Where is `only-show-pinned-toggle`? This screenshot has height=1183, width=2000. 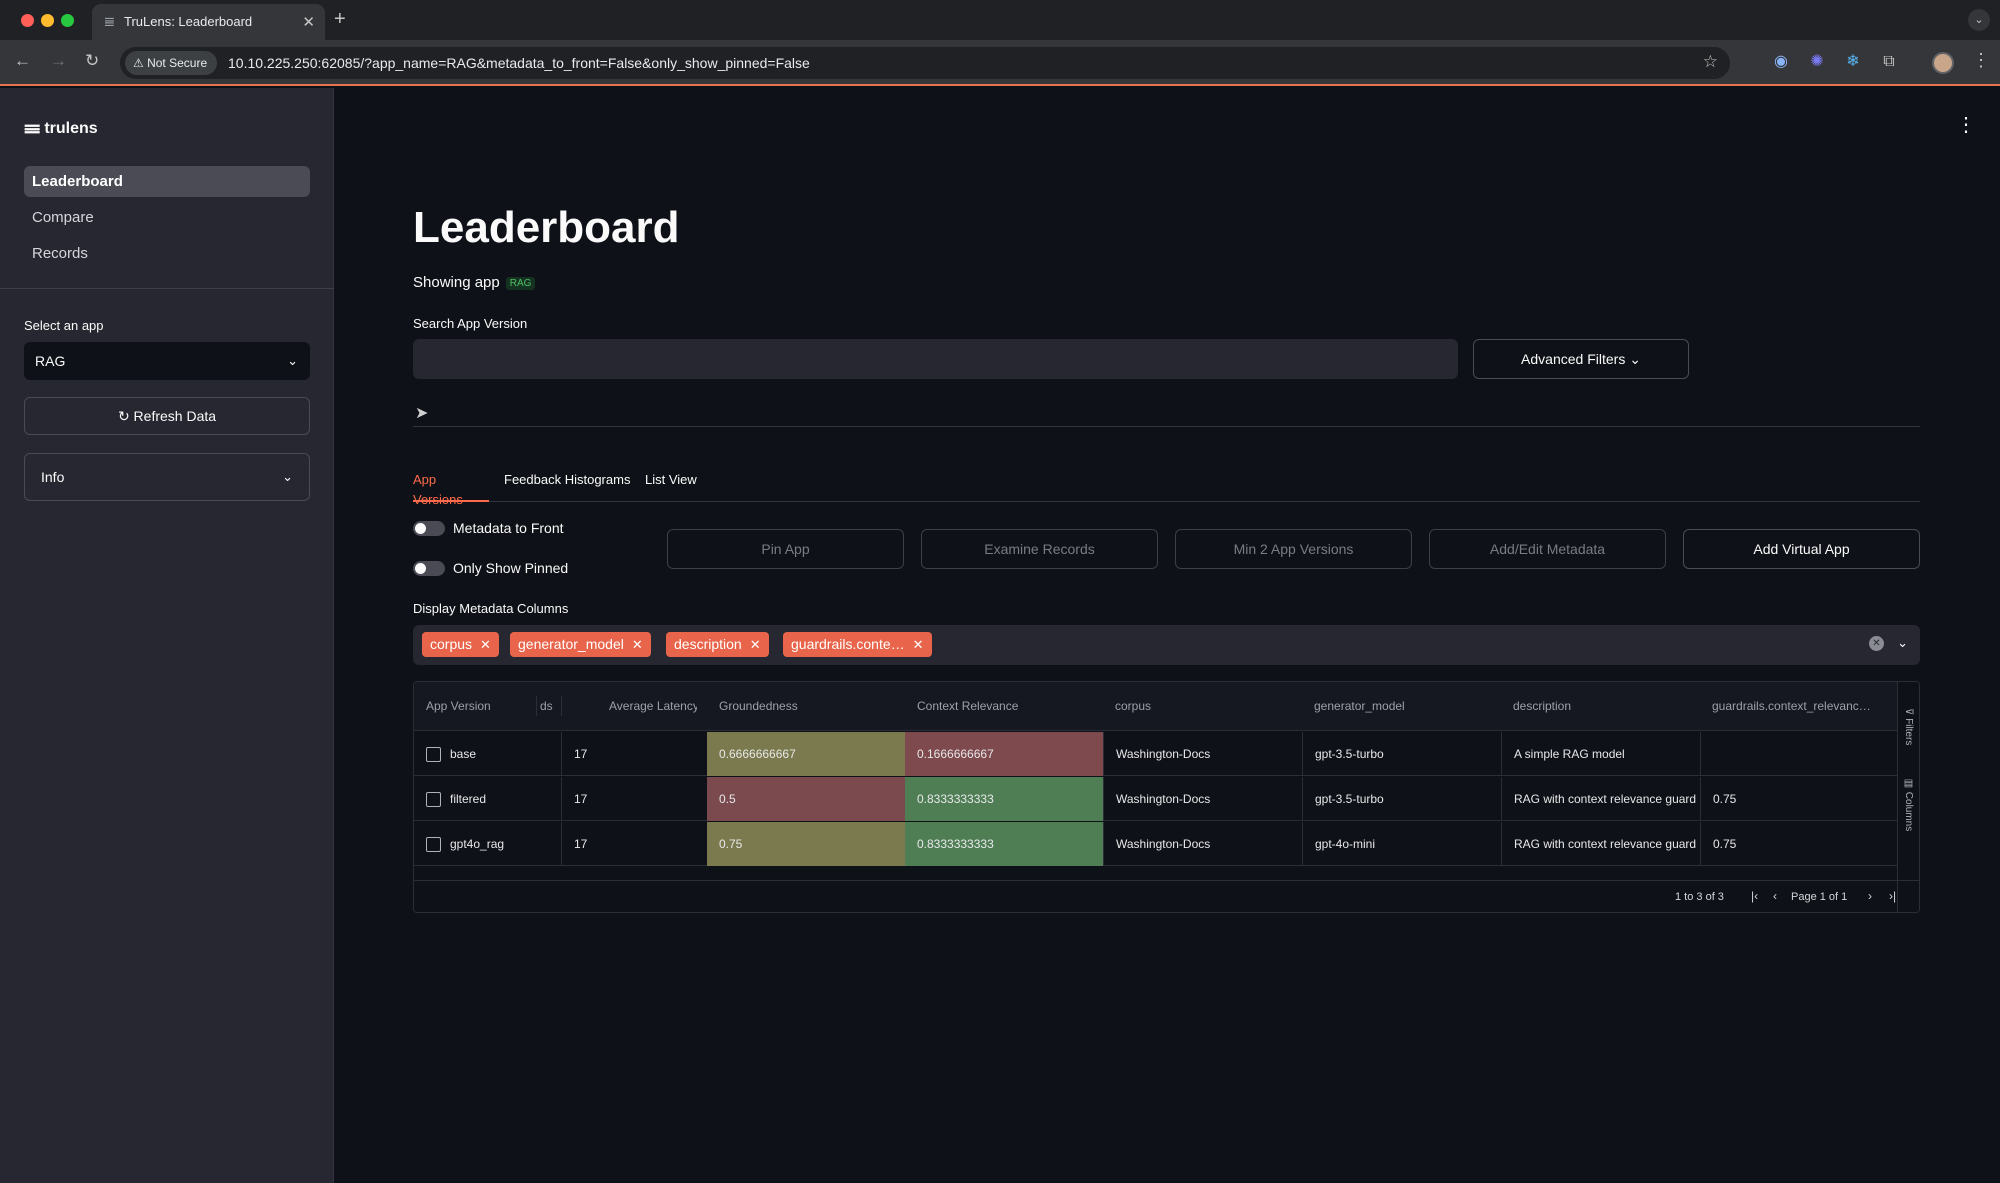 only-show-pinned-toggle is located at coordinates (429, 568).